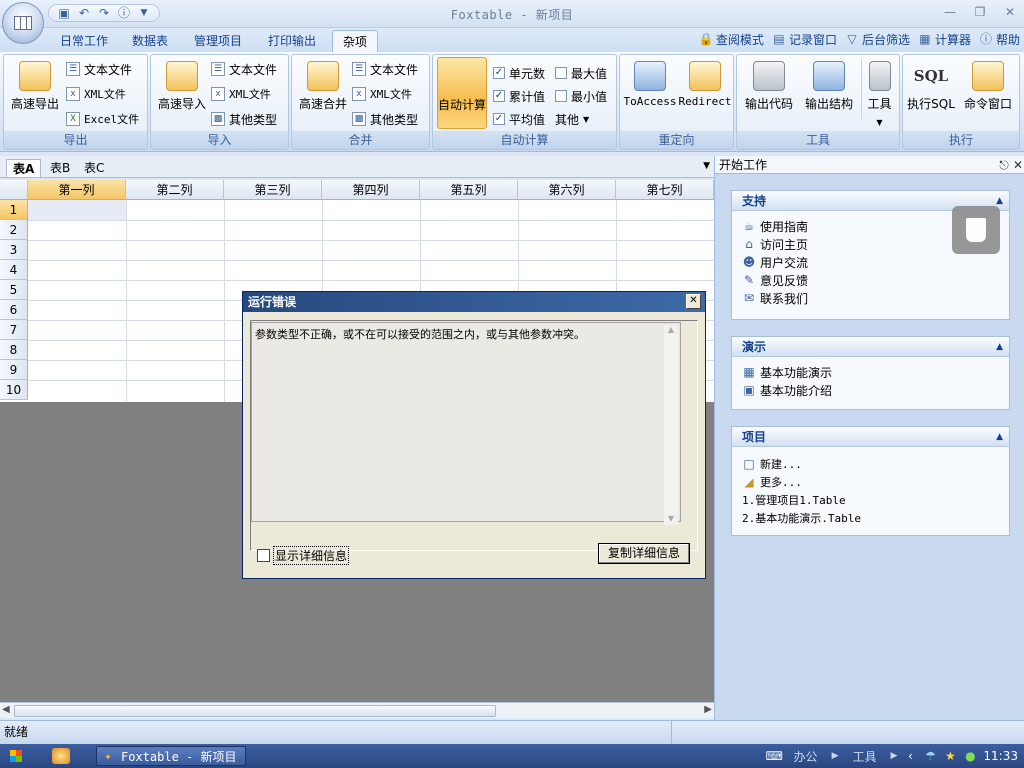  What do you see at coordinates (581, 73) in the screenshot?
I see `check-max: 最大值` at bounding box center [581, 73].